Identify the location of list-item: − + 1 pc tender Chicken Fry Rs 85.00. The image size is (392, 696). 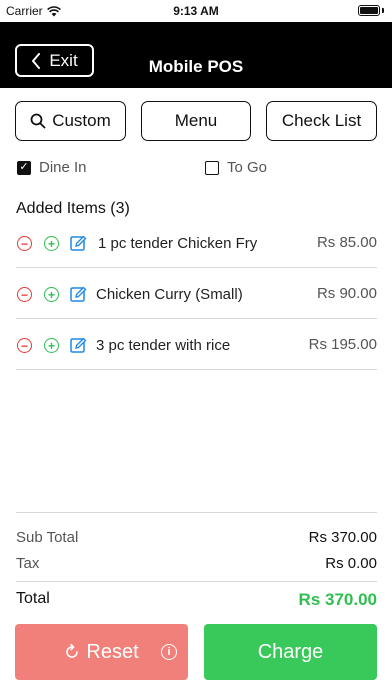
(196, 242).